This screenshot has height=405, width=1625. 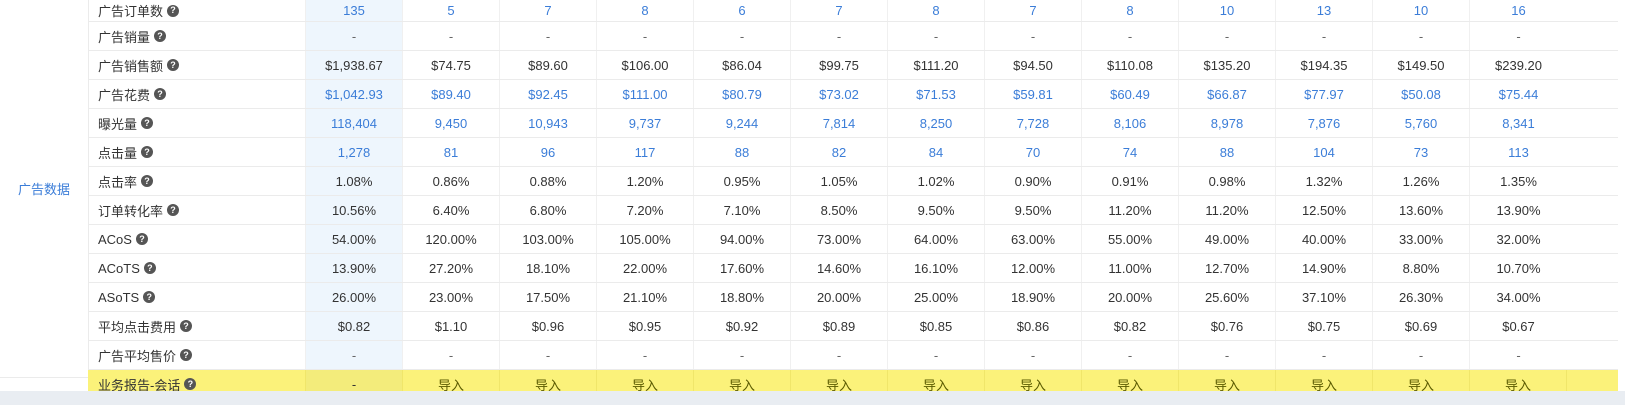 I want to click on value-cell: 73, so click(x=1421, y=152).